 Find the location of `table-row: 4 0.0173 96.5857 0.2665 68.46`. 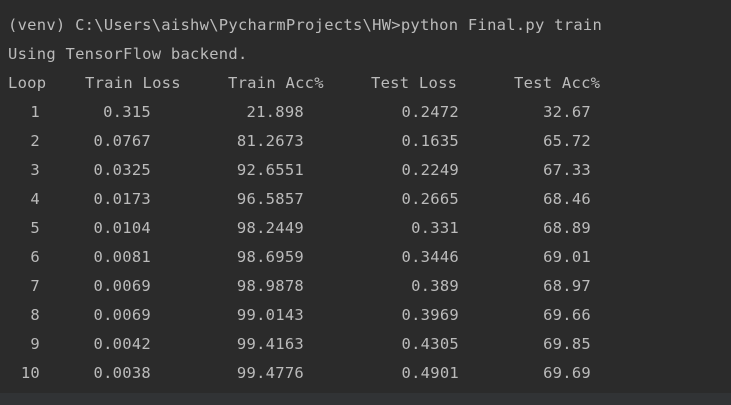

table-row: 4 0.0173 96.5857 0.2665 68.46 is located at coordinates (365, 199).